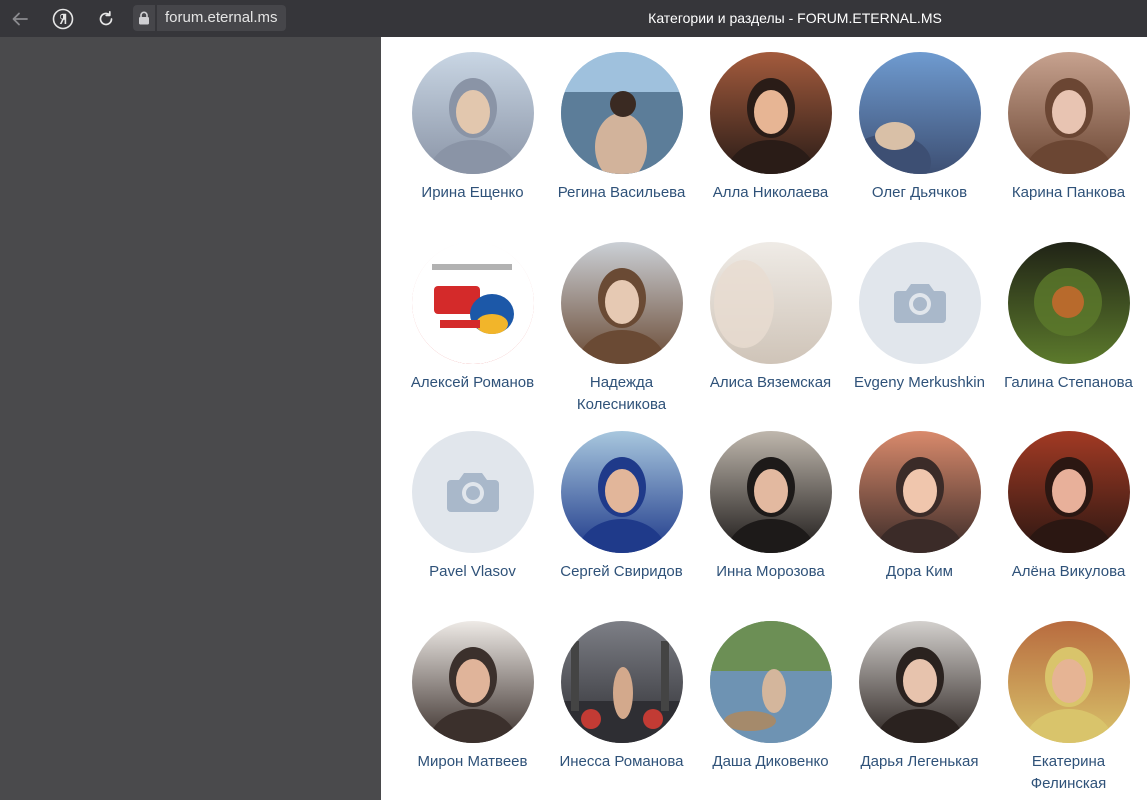  Describe the element at coordinates (621, 193) in the screenshot. I see `friend-name-link: Регина Васильева` at that location.